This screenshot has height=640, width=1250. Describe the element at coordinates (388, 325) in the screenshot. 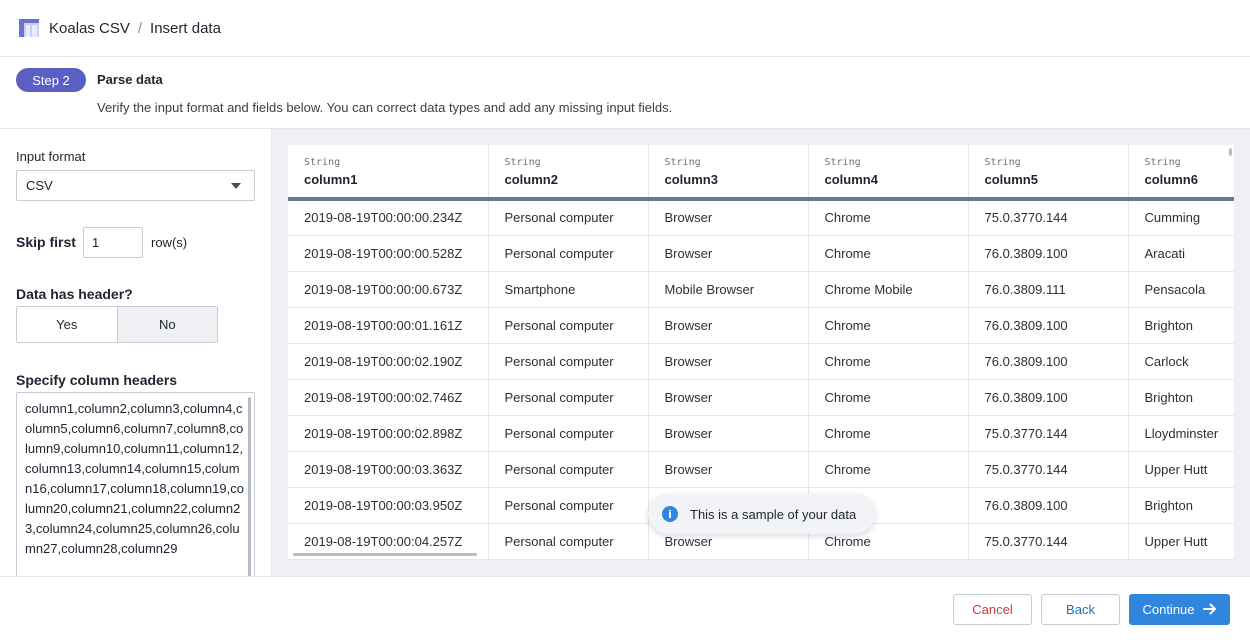

I see `table-cell: 2019-08-19T00:00:01.161Z` at that location.